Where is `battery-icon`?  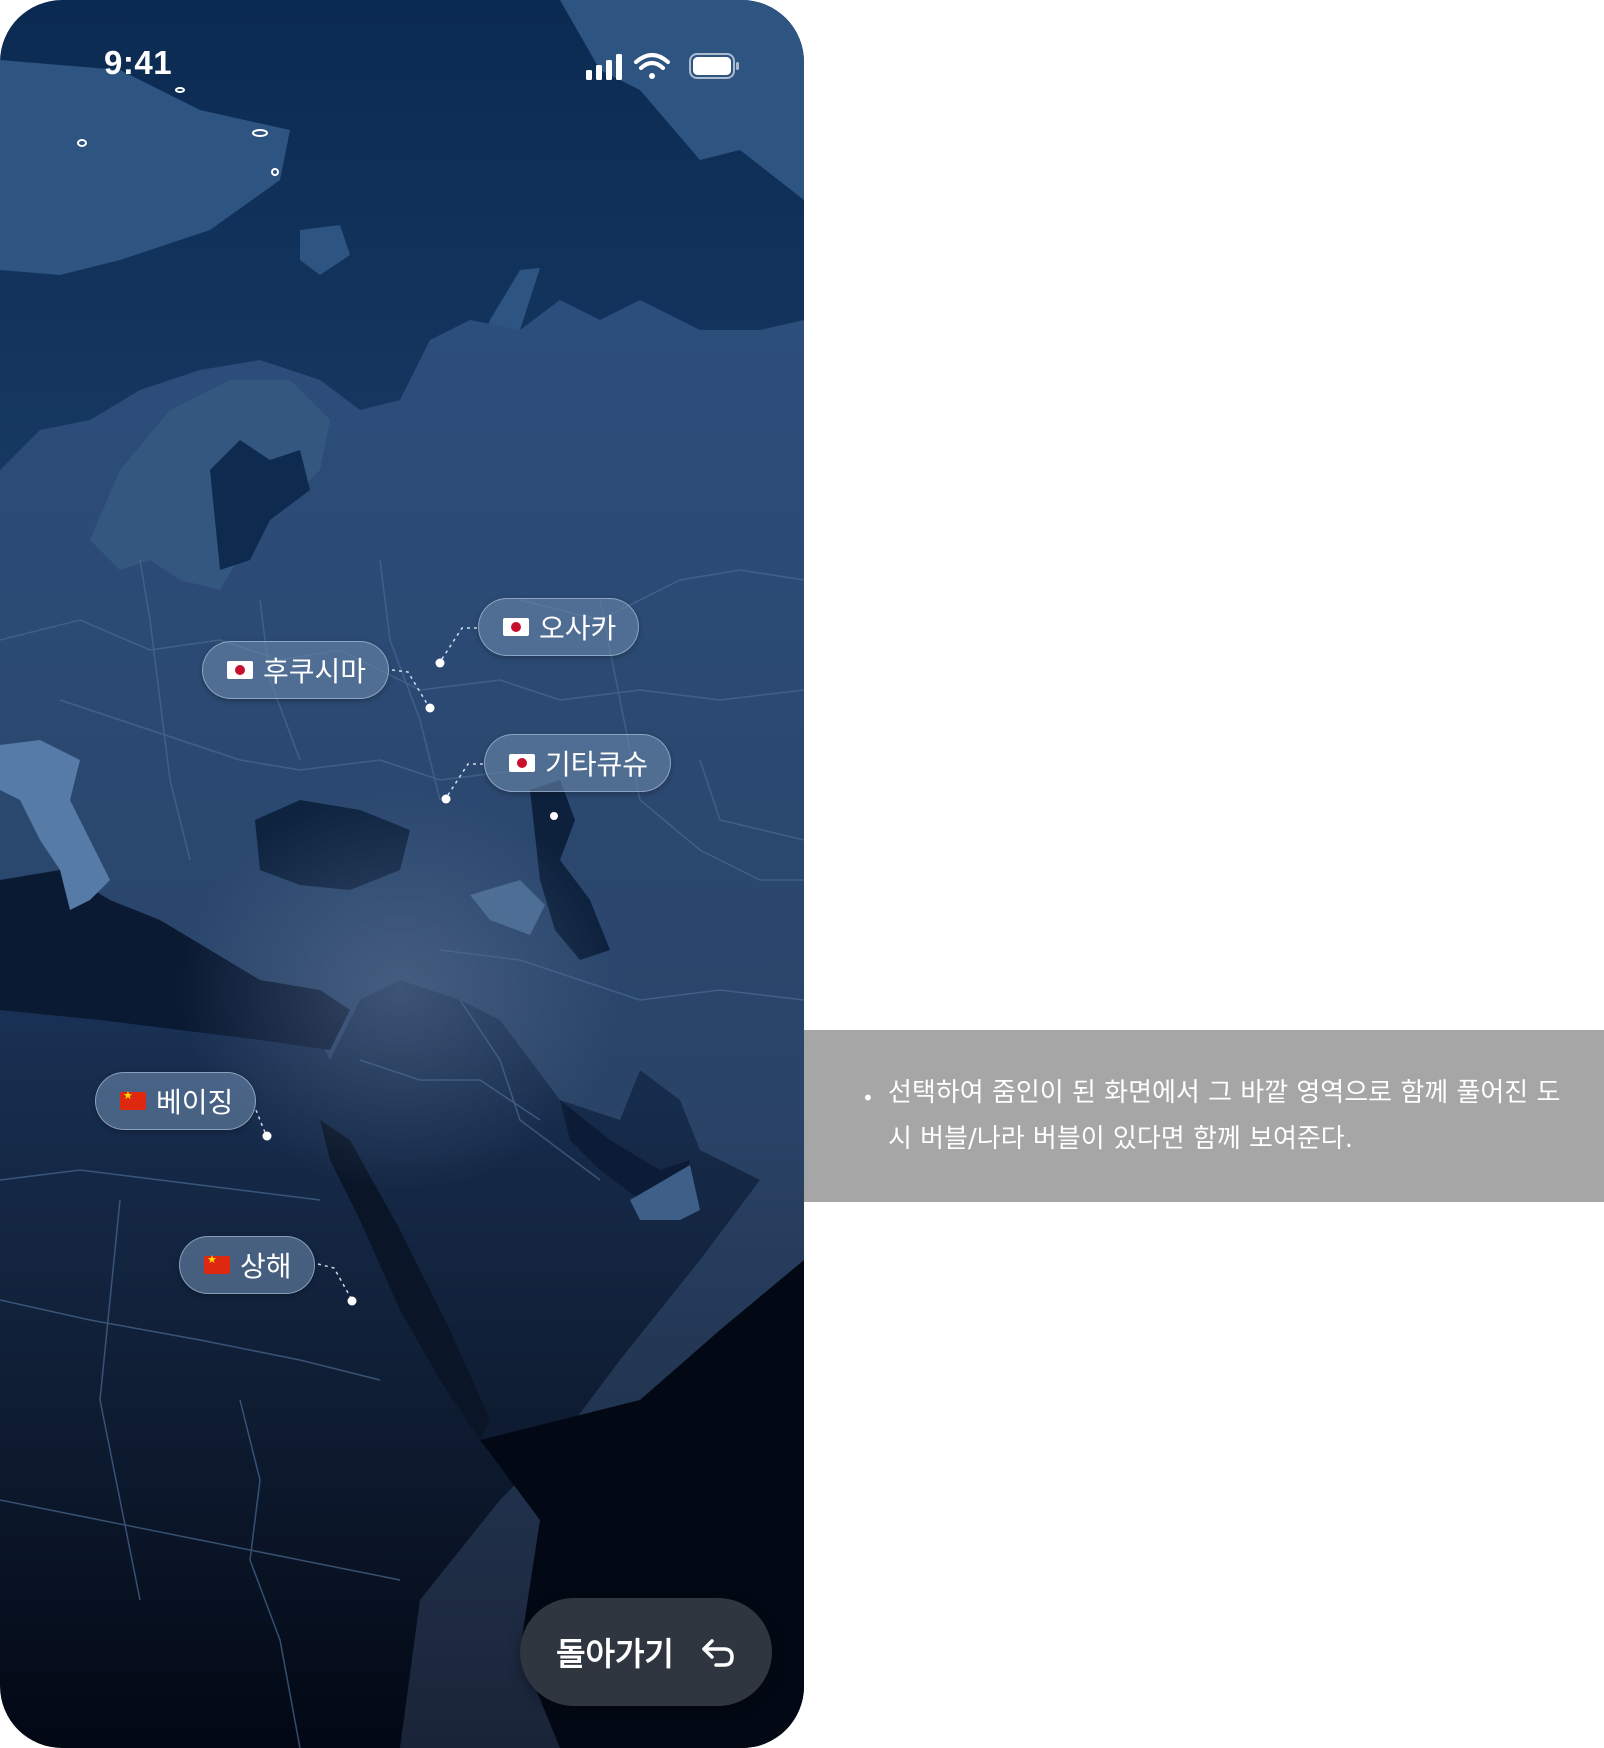 battery-icon is located at coordinates (714, 66).